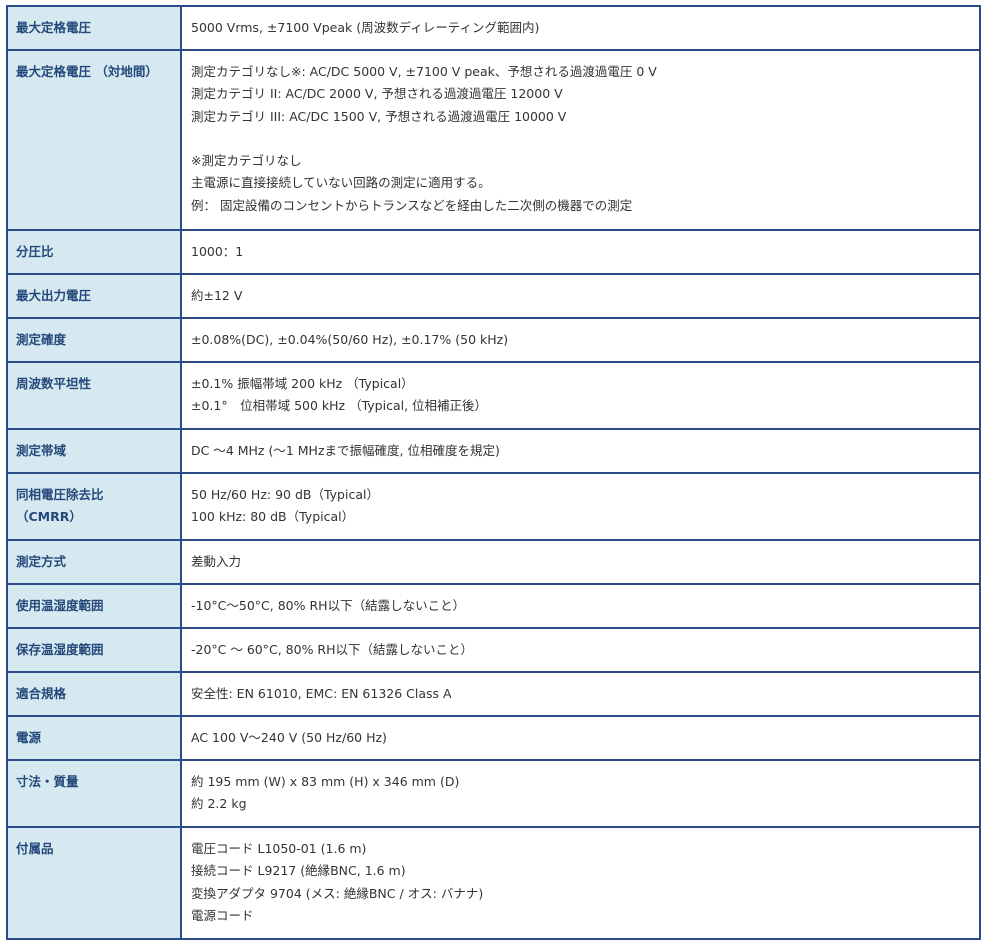 This screenshot has width=986, height=943. Describe the element at coordinates (216, 561) in the screenshot. I see `spec-value-line: 差動入力` at that location.